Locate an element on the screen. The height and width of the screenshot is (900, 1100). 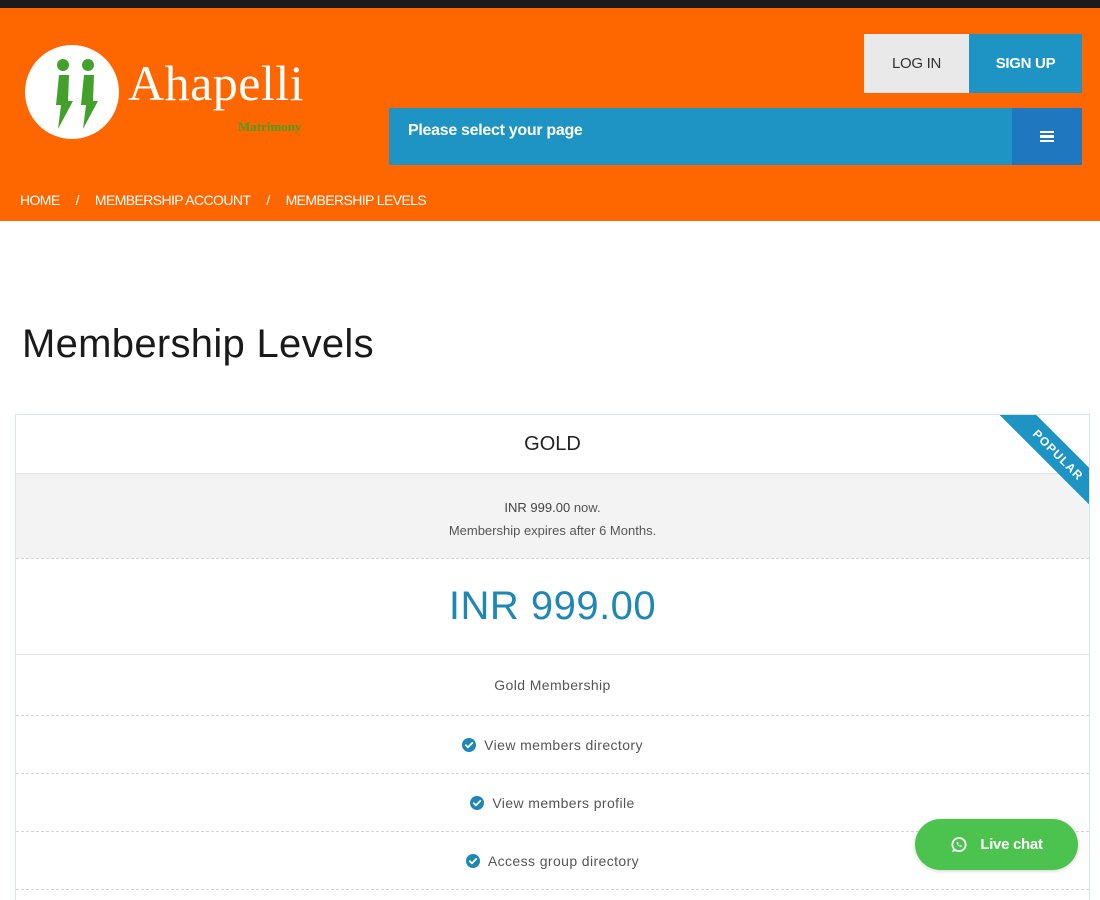
page-title: Membership Levels is located at coordinates (198, 344).